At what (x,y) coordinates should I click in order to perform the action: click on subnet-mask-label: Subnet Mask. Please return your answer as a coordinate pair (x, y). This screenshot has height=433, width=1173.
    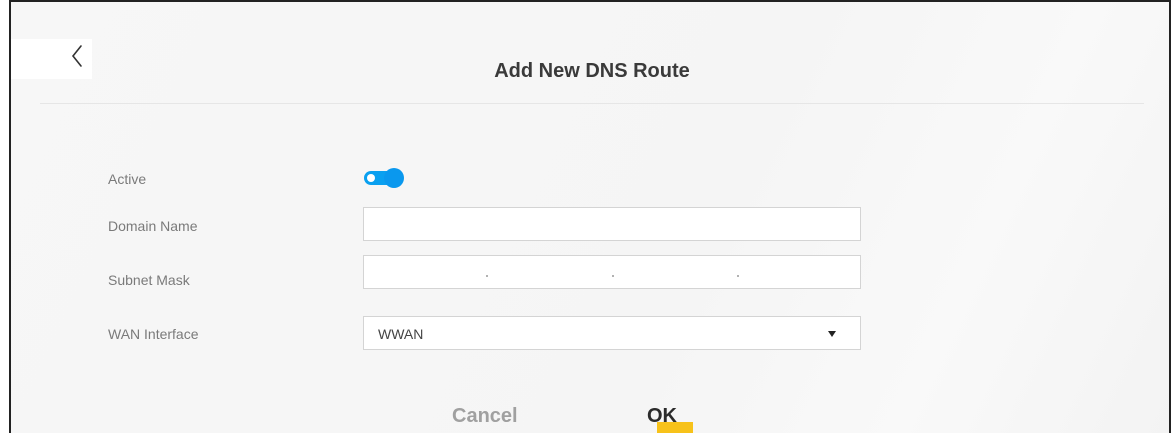
    Looking at the image, I should click on (149, 280).